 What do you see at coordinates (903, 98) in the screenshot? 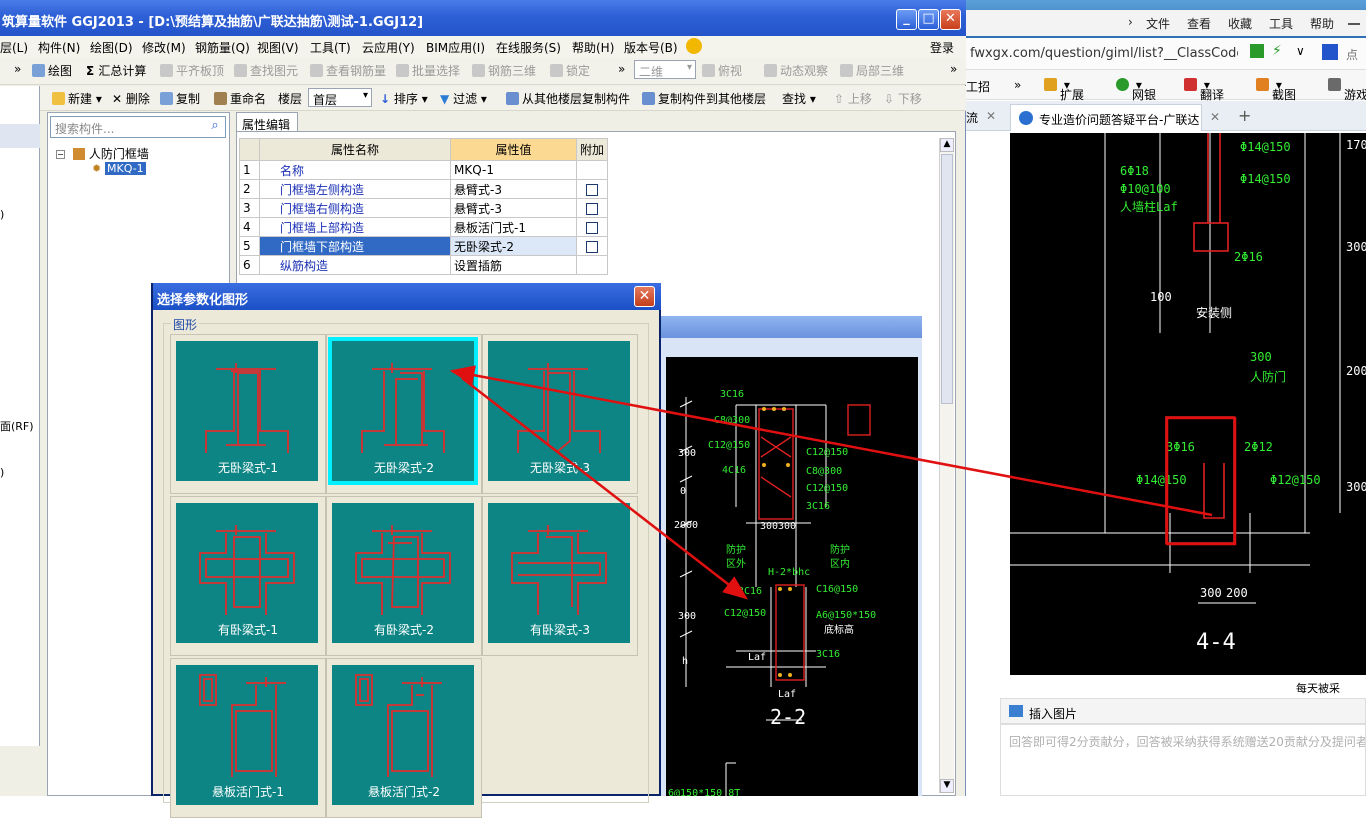
I see `move-down-button: ⇩ 下移` at bounding box center [903, 98].